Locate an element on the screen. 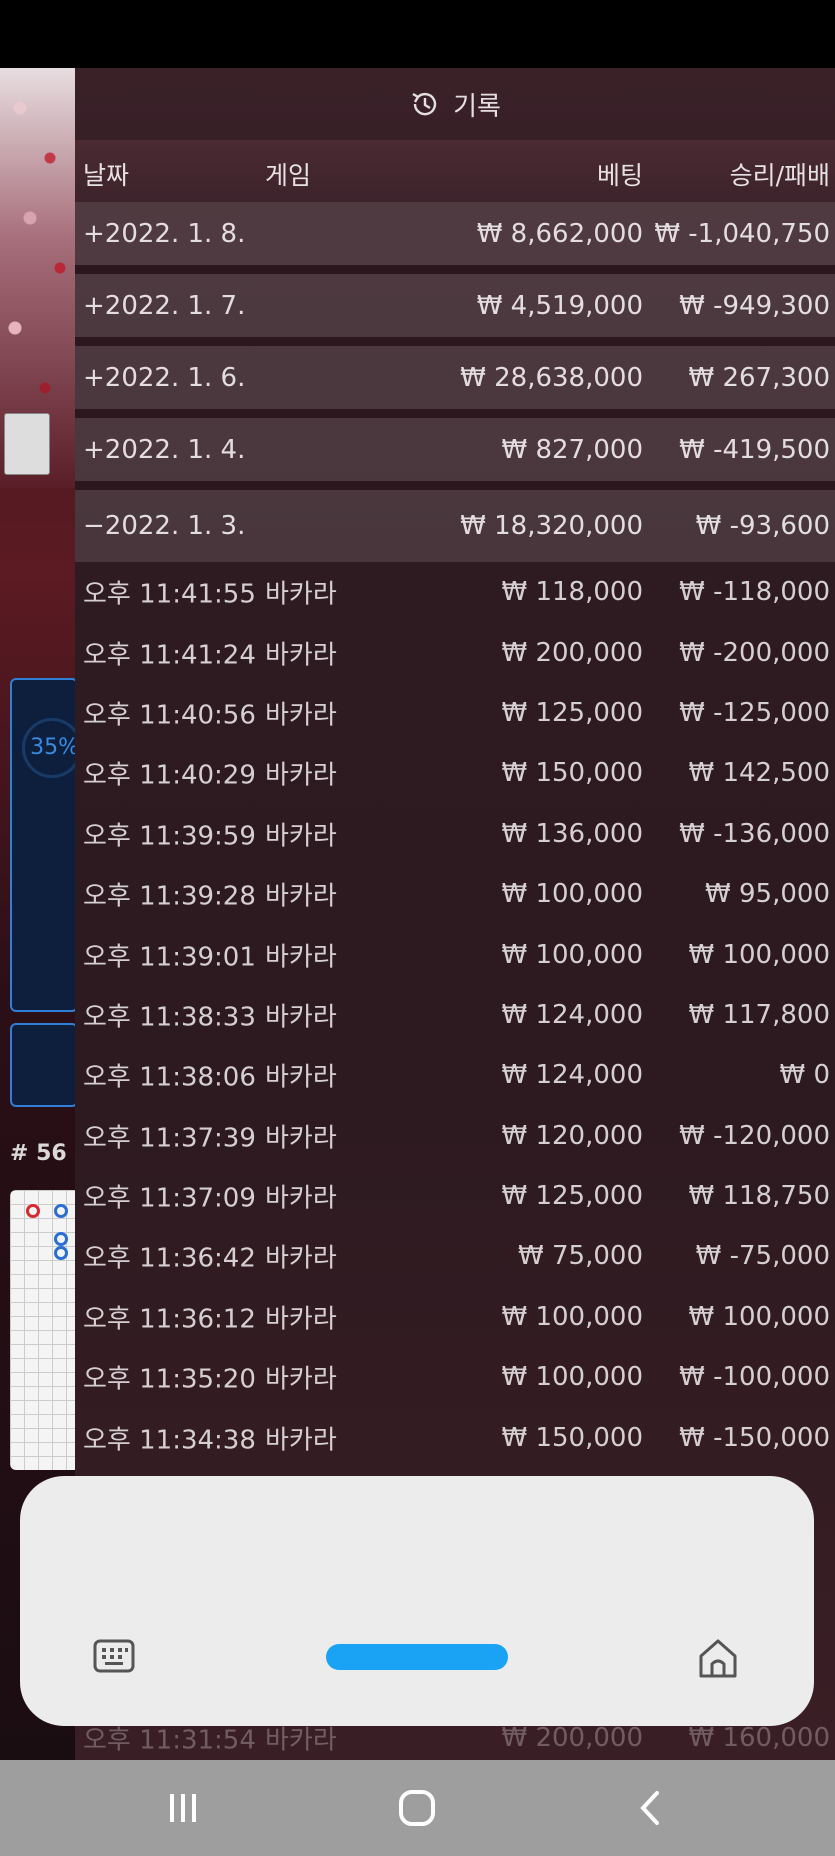 The width and height of the screenshot is (835, 1856). round-result: ₩ 95,000 is located at coordinates (767, 894).